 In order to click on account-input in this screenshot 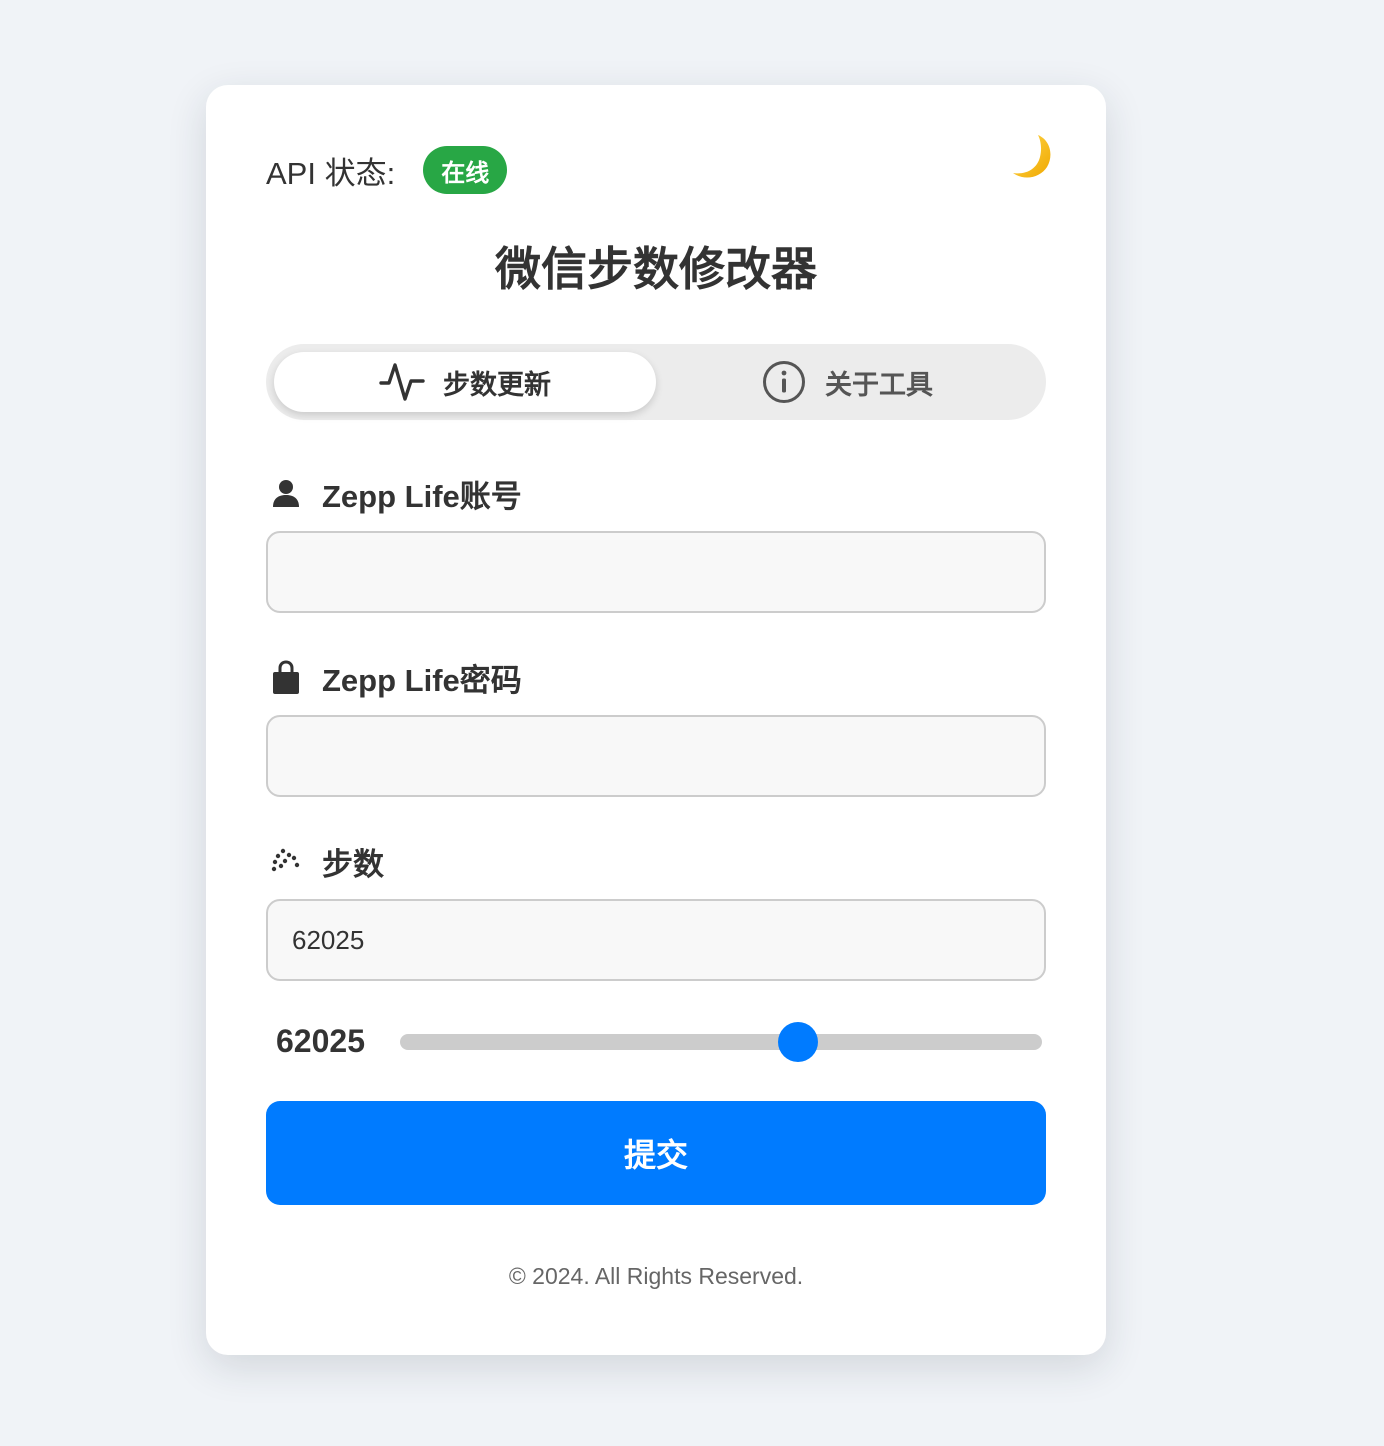, I will do `click(656, 572)`.